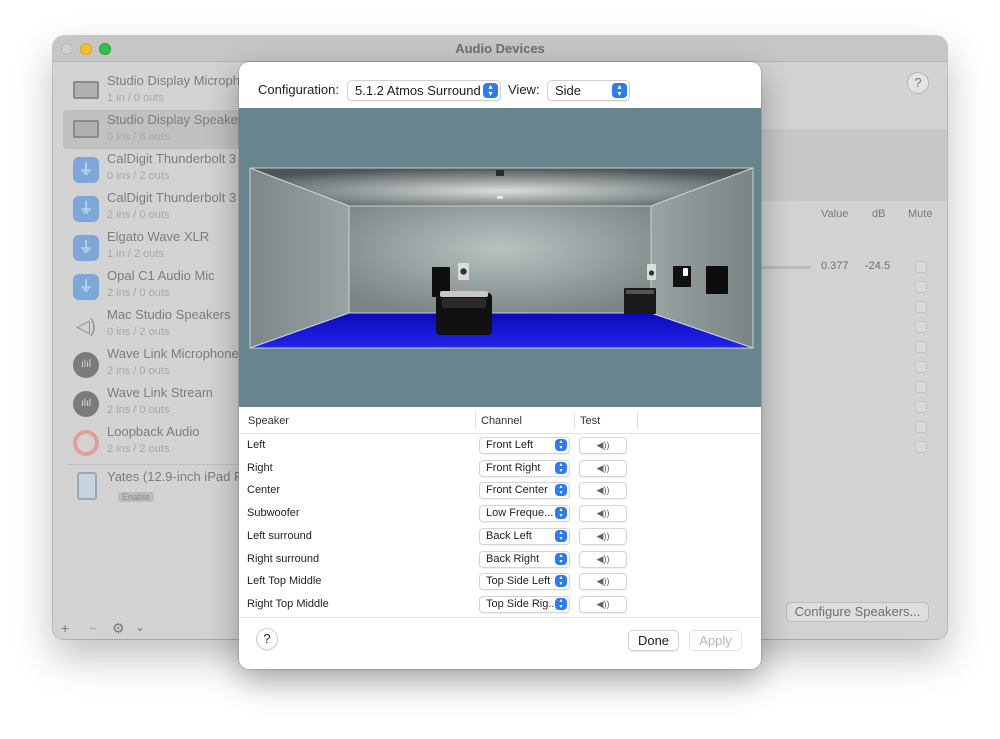 This screenshot has height=739, width=1000. Describe the element at coordinates (135, 254) in the screenshot. I see `device-io: 1 in / 2 outs` at that location.